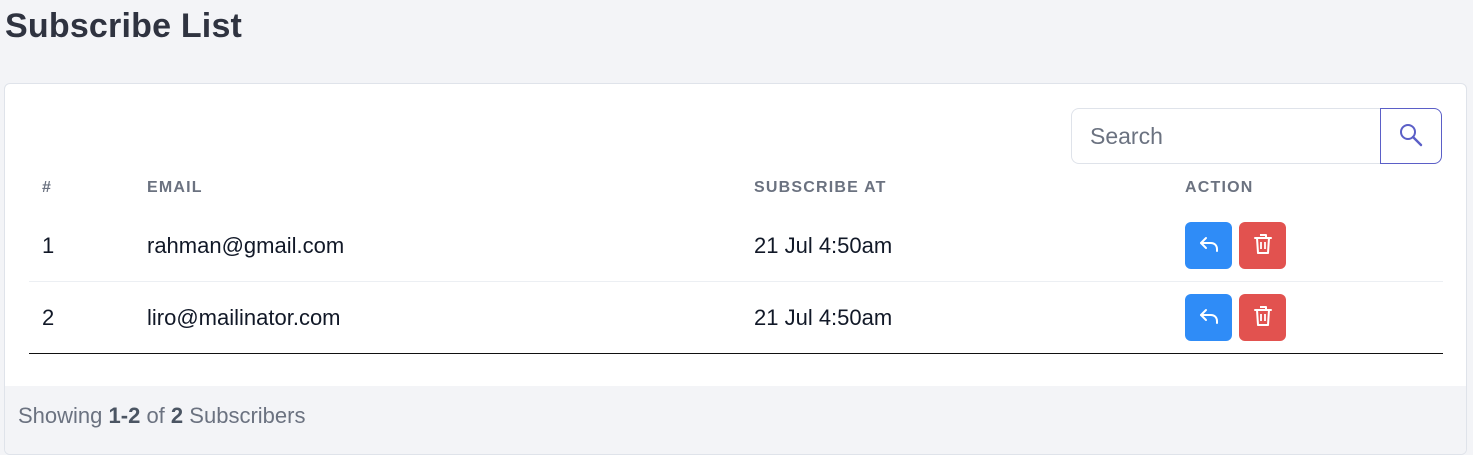  I want to click on column-header-email: EMAIL, so click(175, 187).